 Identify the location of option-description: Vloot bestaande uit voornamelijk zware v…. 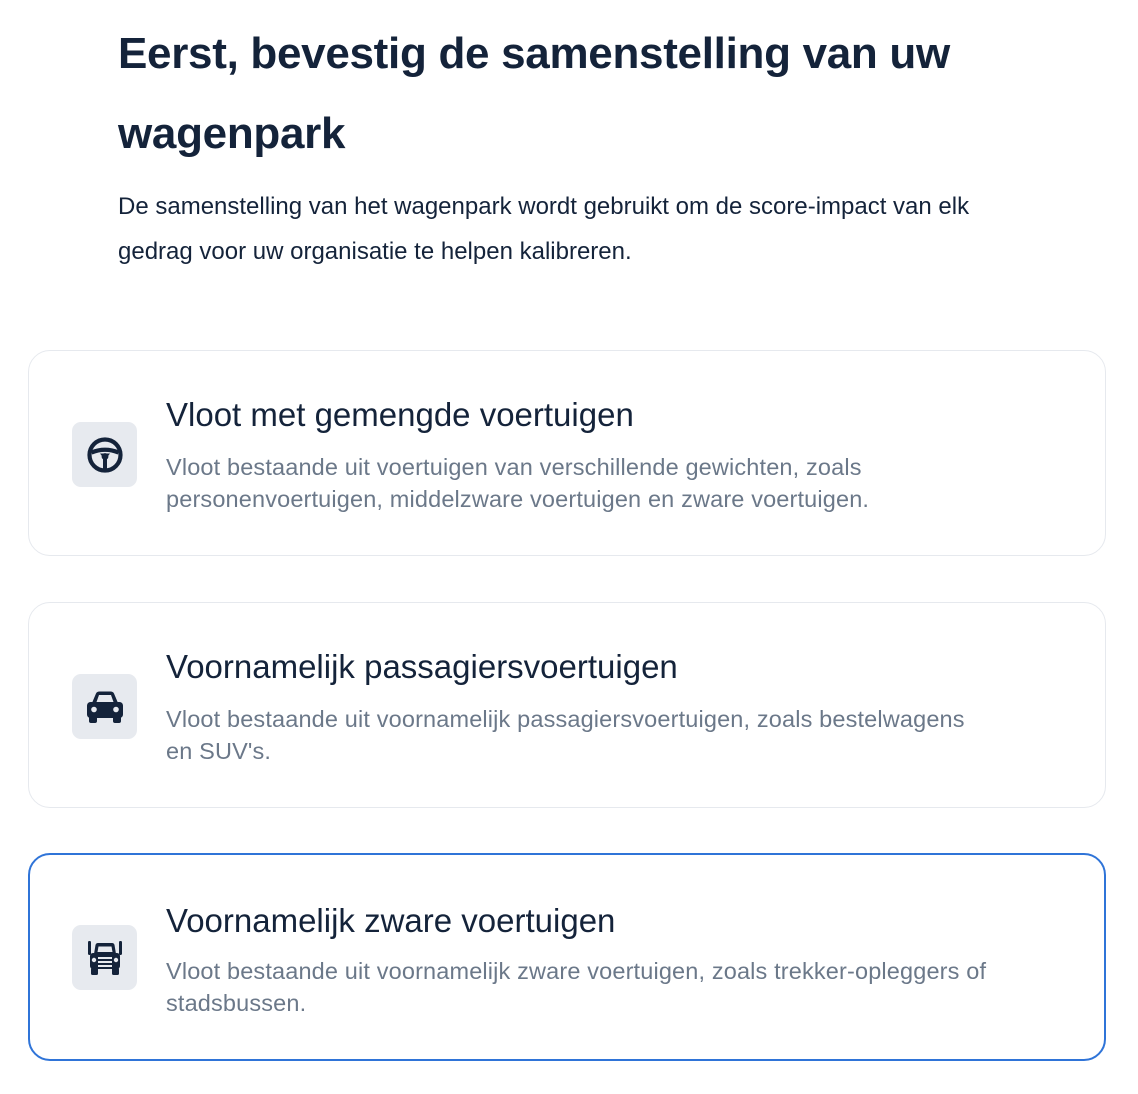
(576, 987).